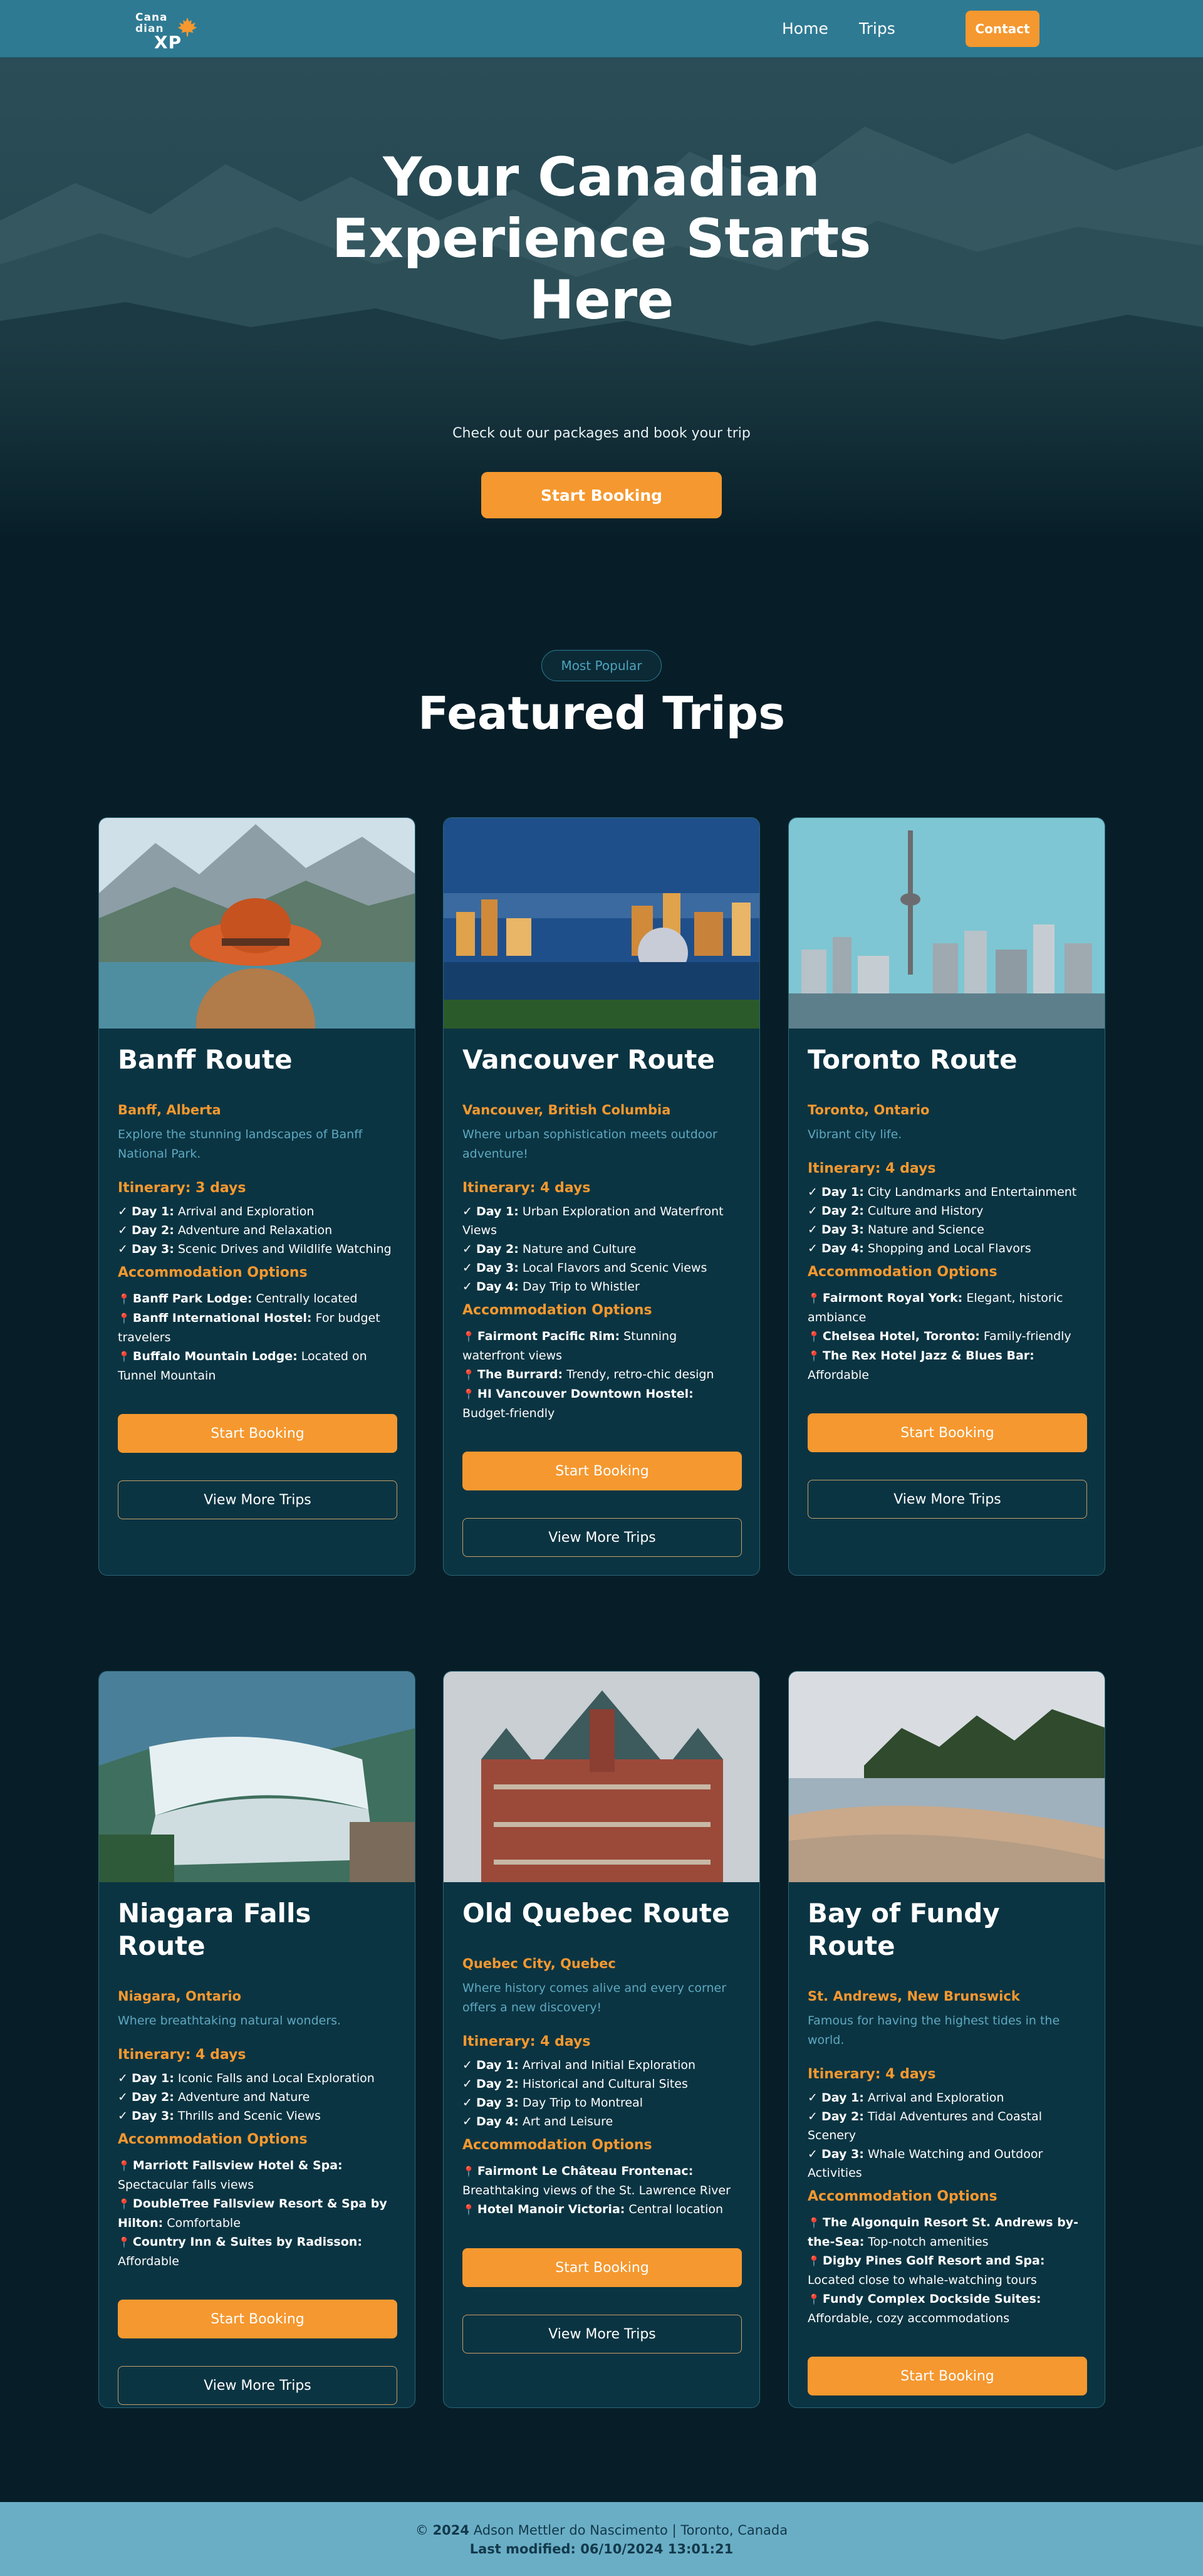 Image resolution: width=1203 pixels, height=2576 pixels. I want to click on trip-description: Vibrant city life., so click(855, 1134).